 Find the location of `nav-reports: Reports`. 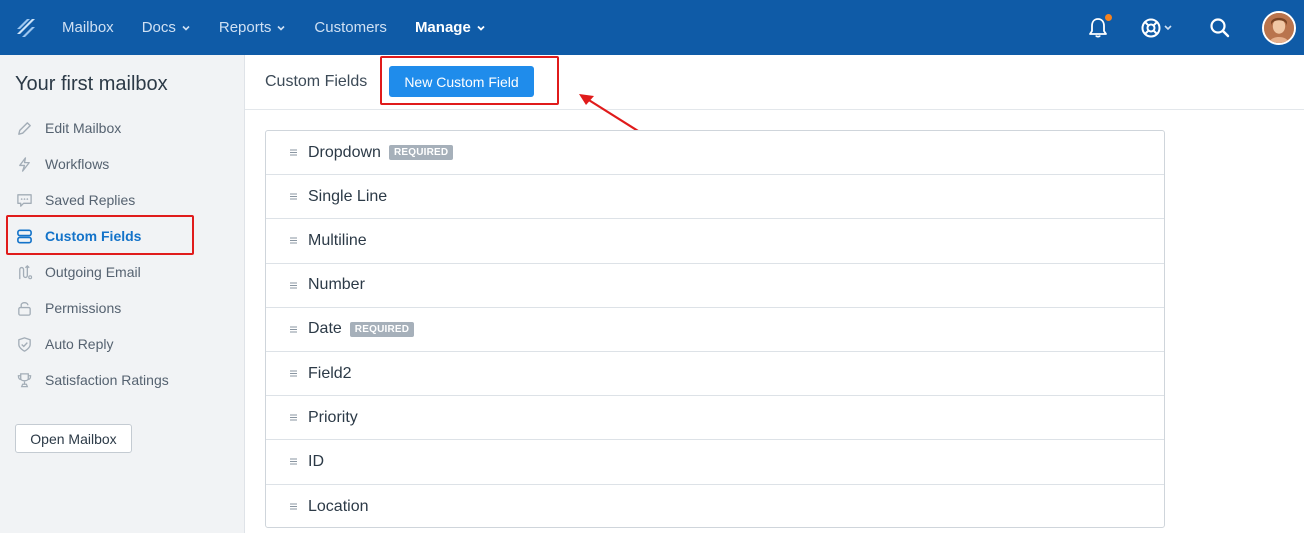

nav-reports: Reports is located at coordinates (253, 27).